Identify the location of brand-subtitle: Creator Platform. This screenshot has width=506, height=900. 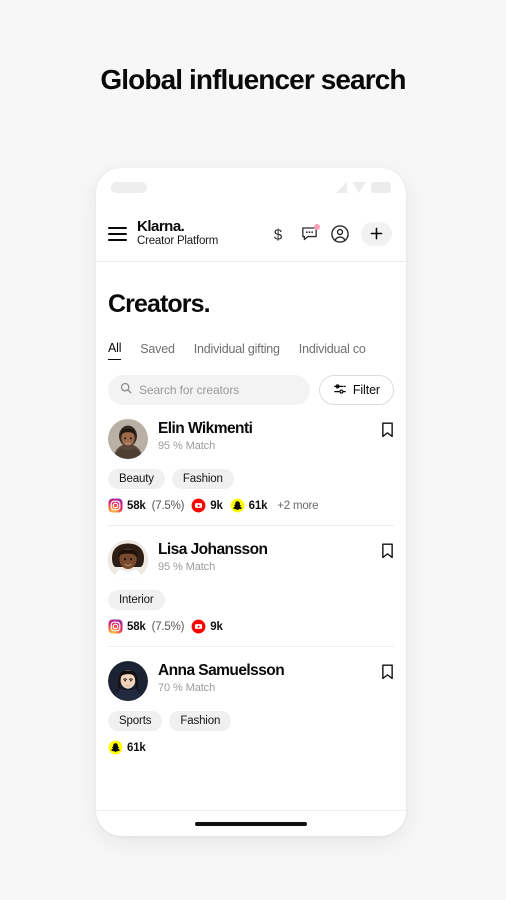
(178, 241).